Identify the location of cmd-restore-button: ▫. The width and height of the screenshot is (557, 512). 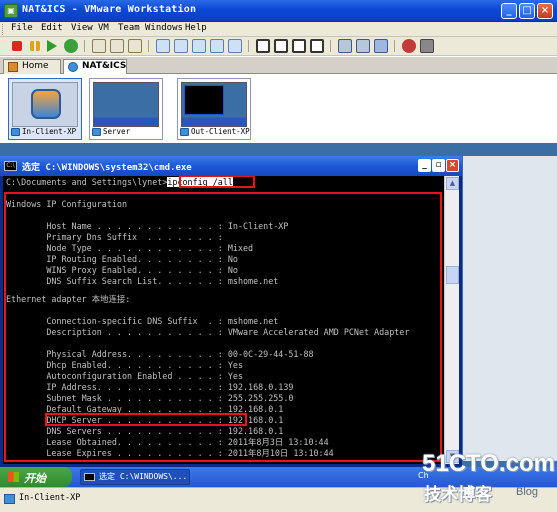
(438, 165).